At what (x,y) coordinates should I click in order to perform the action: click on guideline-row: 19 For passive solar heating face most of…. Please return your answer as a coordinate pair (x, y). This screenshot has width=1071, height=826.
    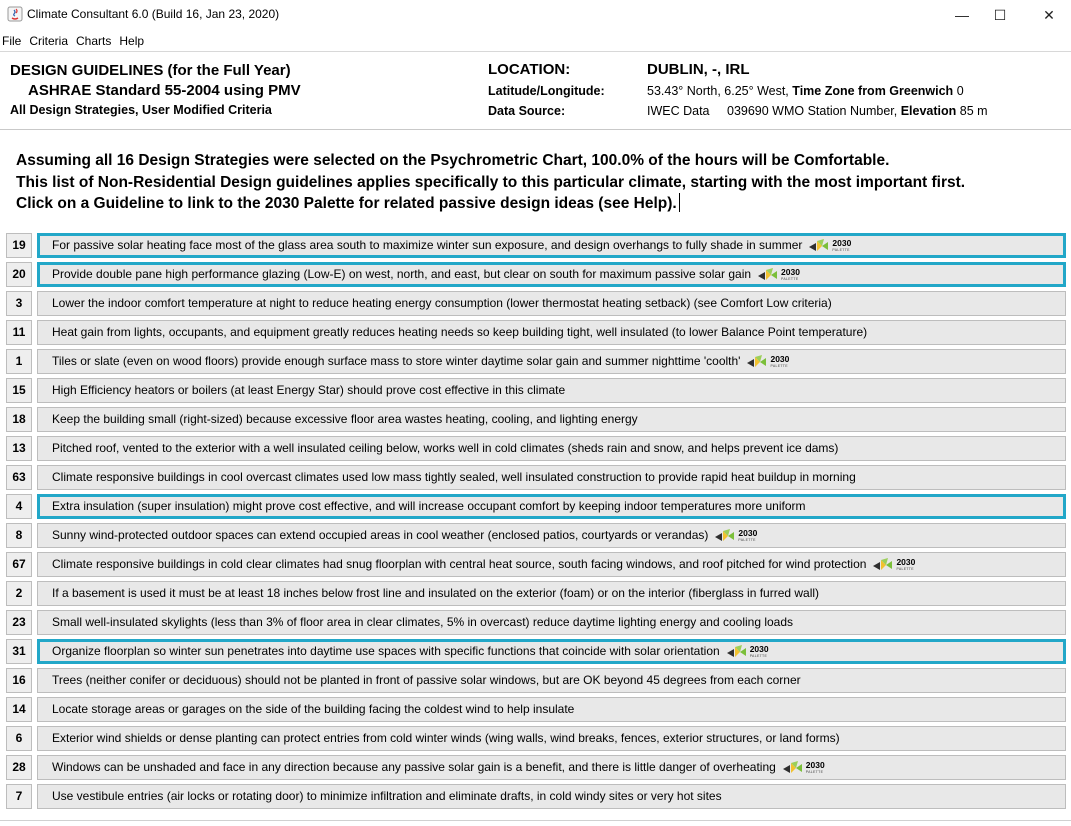
    Looking at the image, I should click on (536, 245).